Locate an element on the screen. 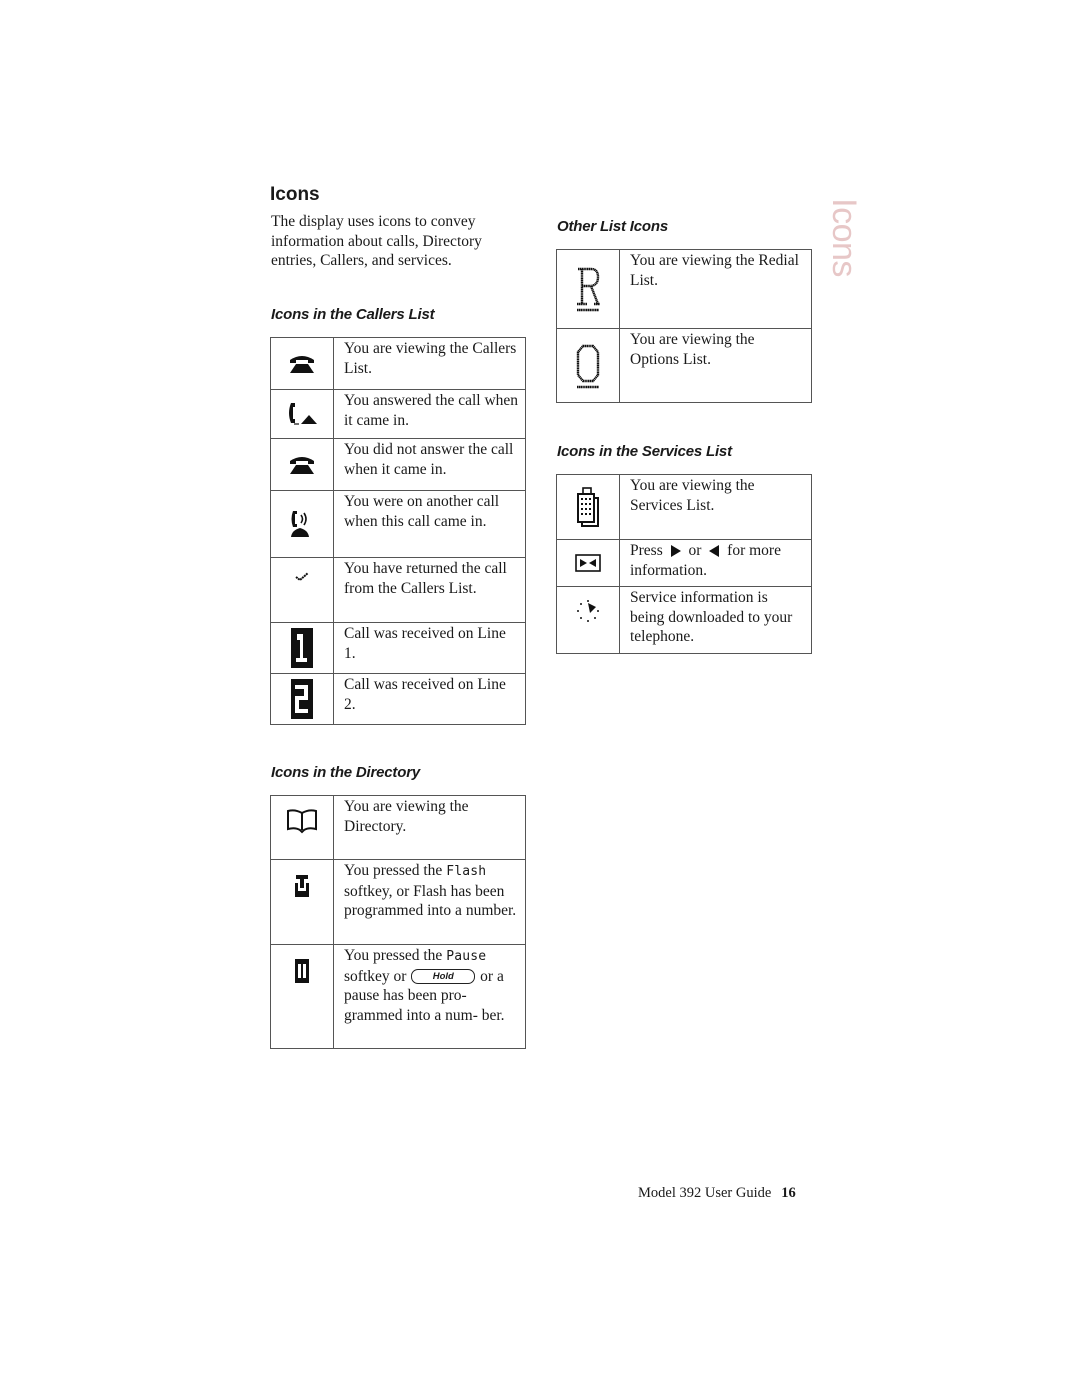 Image resolution: width=1080 pixels, height=1397 pixels. checkmark-icon is located at coordinates (302, 577).